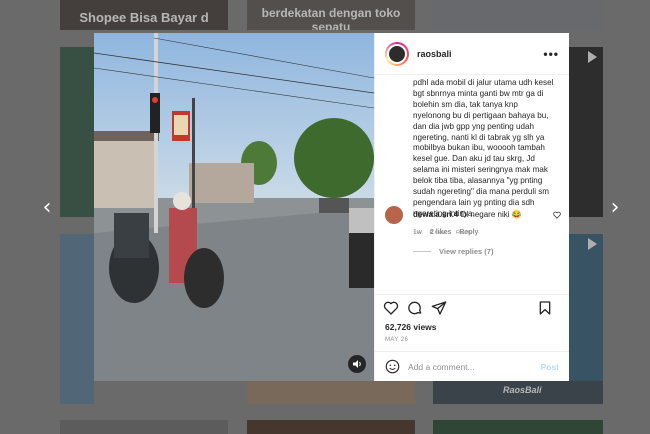 This screenshot has height=434, width=650. Describe the element at coordinates (491, 214) in the screenshot. I see `reply-text: Di negare niki 😂` at that location.